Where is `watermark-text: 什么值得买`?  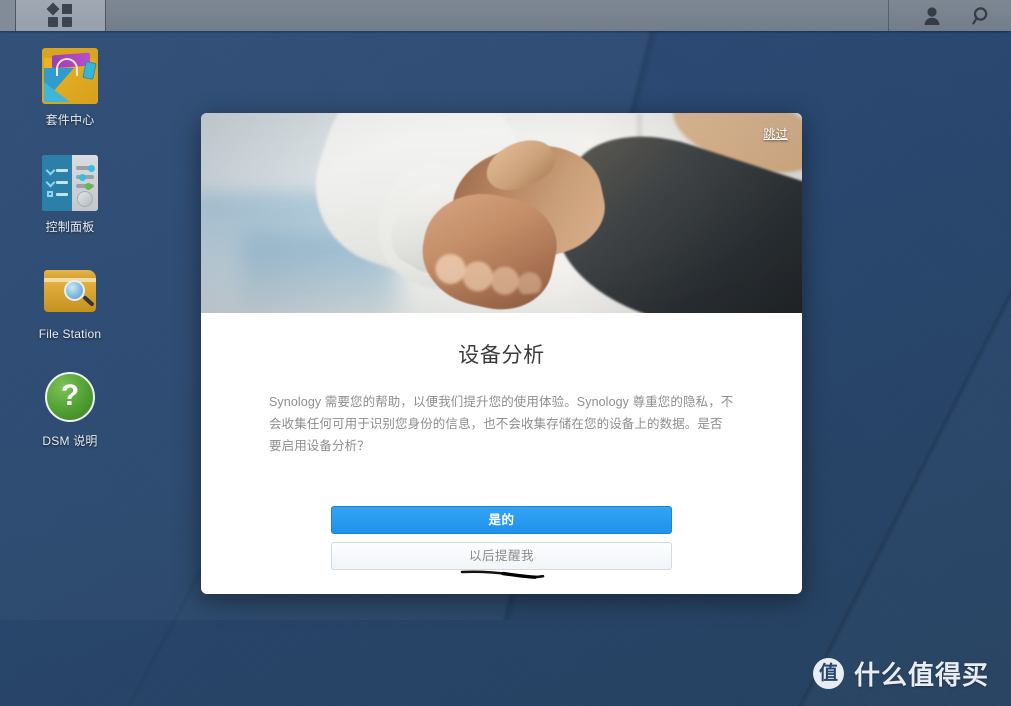
watermark-text: 什么值得买 is located at coordinates (921, 675).